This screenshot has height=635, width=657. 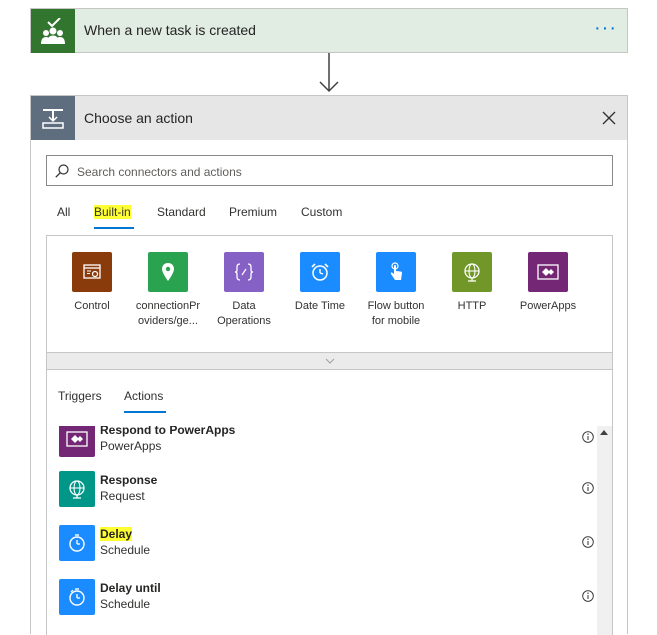 What do you see at coordinates (329, 118) in the screenshot?
I see `action-header: Choose an action` at bounding box center [329, 118].